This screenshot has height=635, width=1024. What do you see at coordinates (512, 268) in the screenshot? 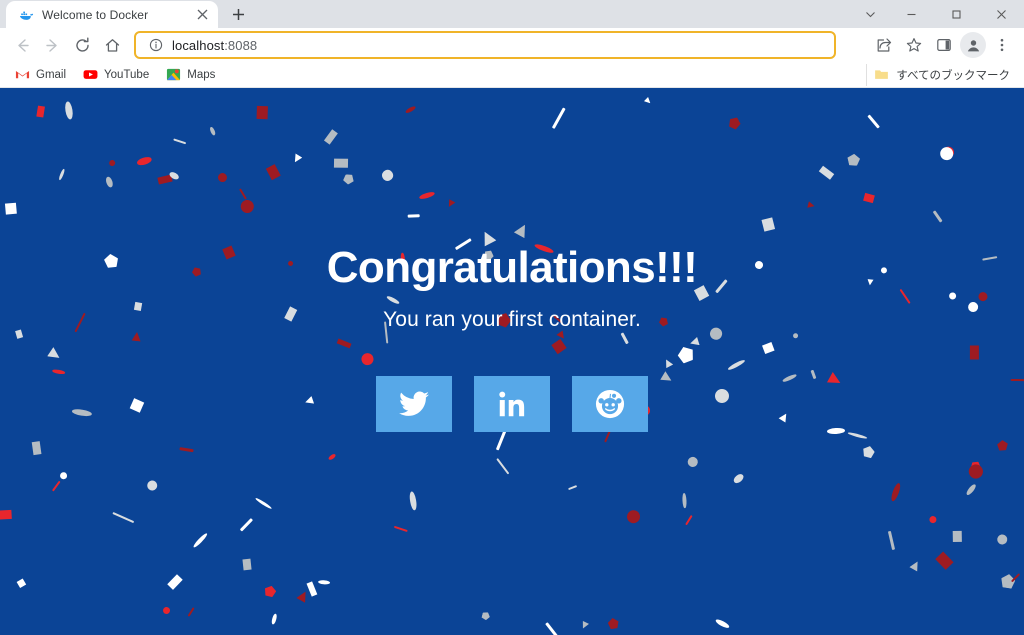
I see `page-title: Congratulations!!!` at bounding box center [512, 268].